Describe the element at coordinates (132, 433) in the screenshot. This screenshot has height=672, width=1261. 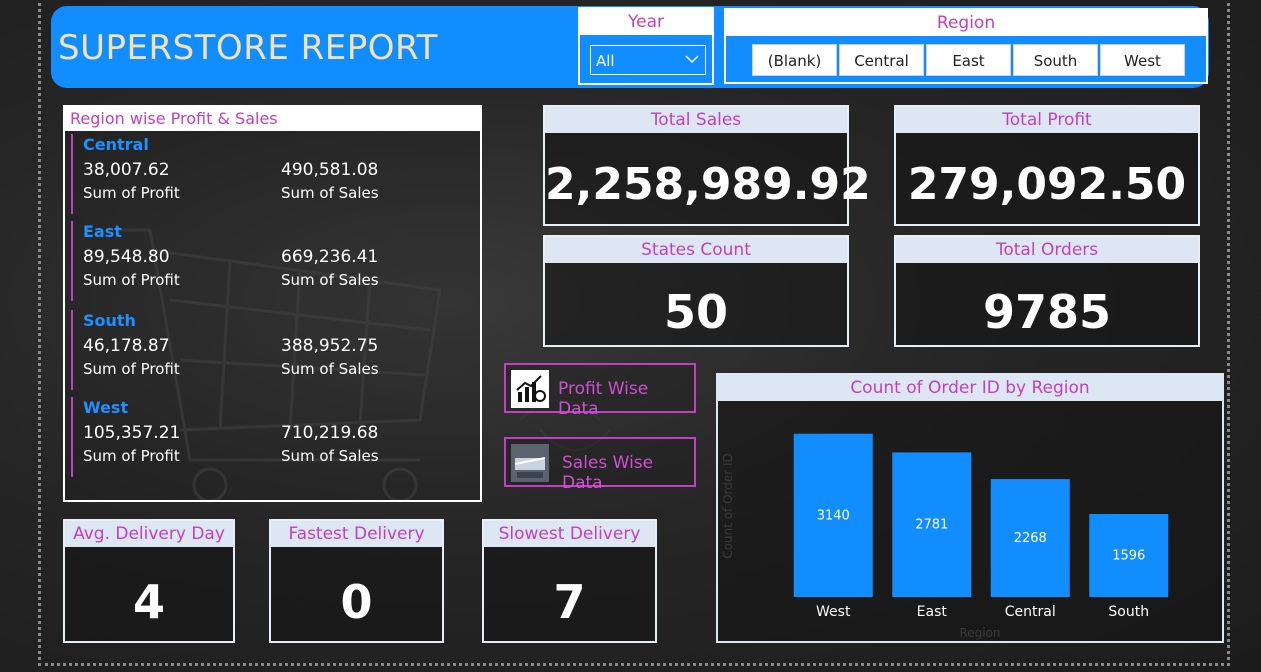
I see `profit-value: 105,357.21` at that location.